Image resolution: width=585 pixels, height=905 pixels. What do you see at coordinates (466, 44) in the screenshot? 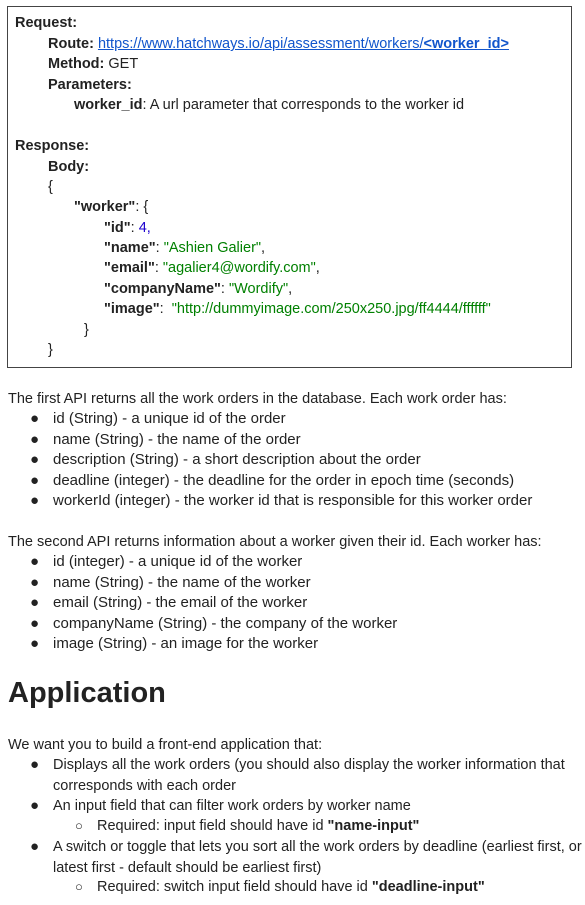
I see `route-param: <worker_id>` at bounding box center [466, 44].